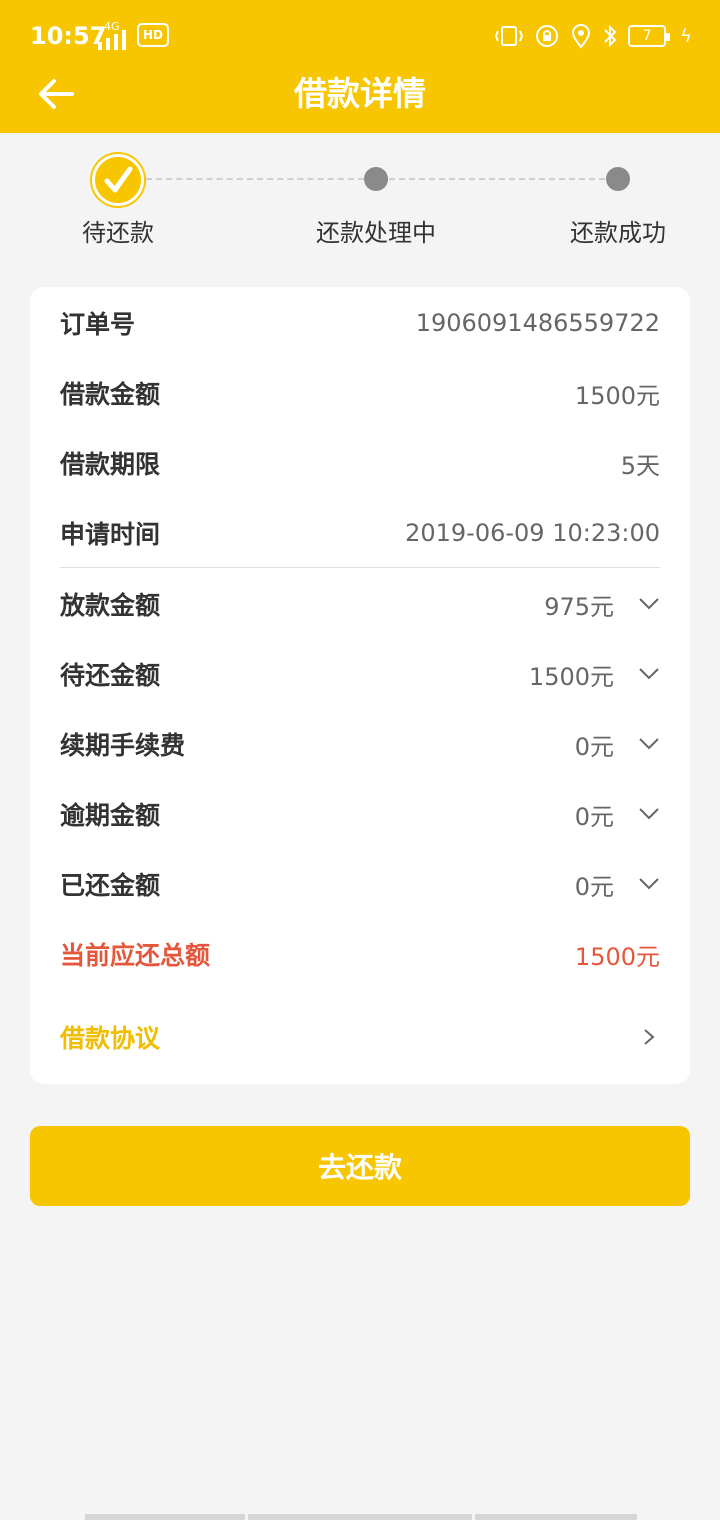  What do you see at coordinates (110, 534) in the screenshot?
I see `apply-time-label: 申请时间` at bounding box center [110, 534].